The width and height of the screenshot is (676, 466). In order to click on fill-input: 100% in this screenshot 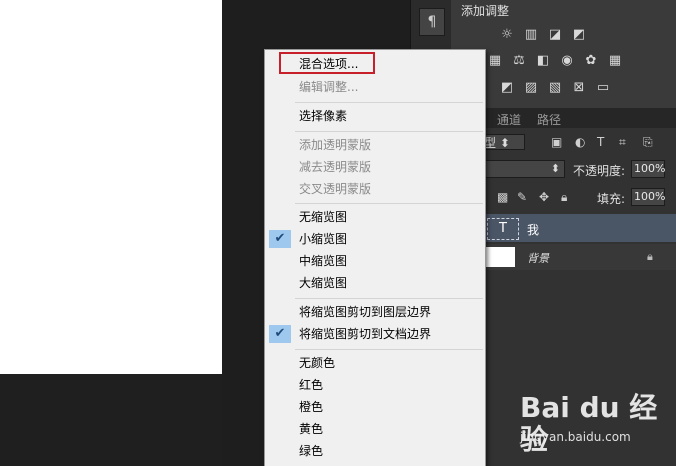, I will do `click(648, 197)`.